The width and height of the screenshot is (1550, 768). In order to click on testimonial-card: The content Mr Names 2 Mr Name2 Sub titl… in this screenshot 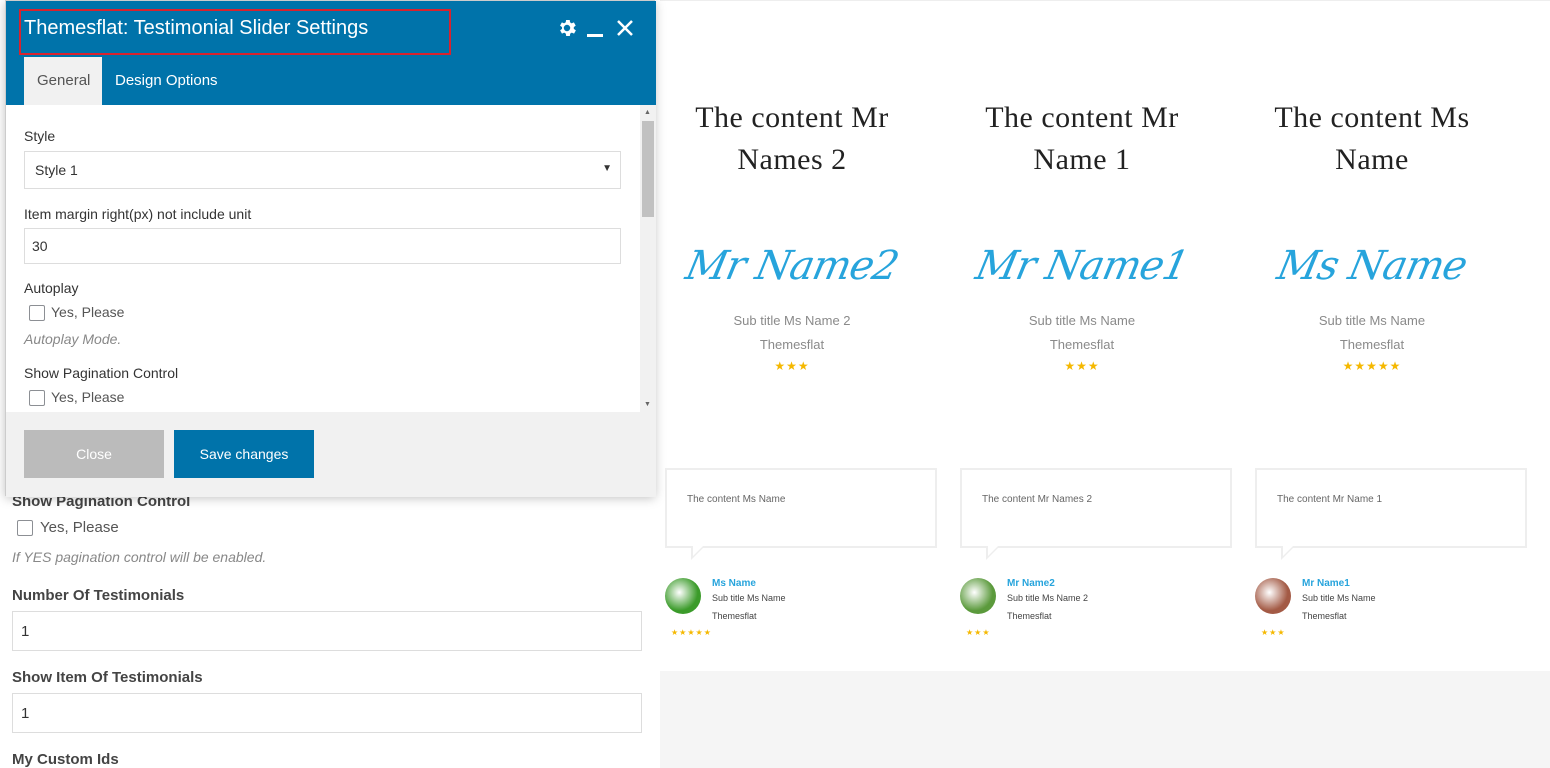, I will do `click(792, 235)`.